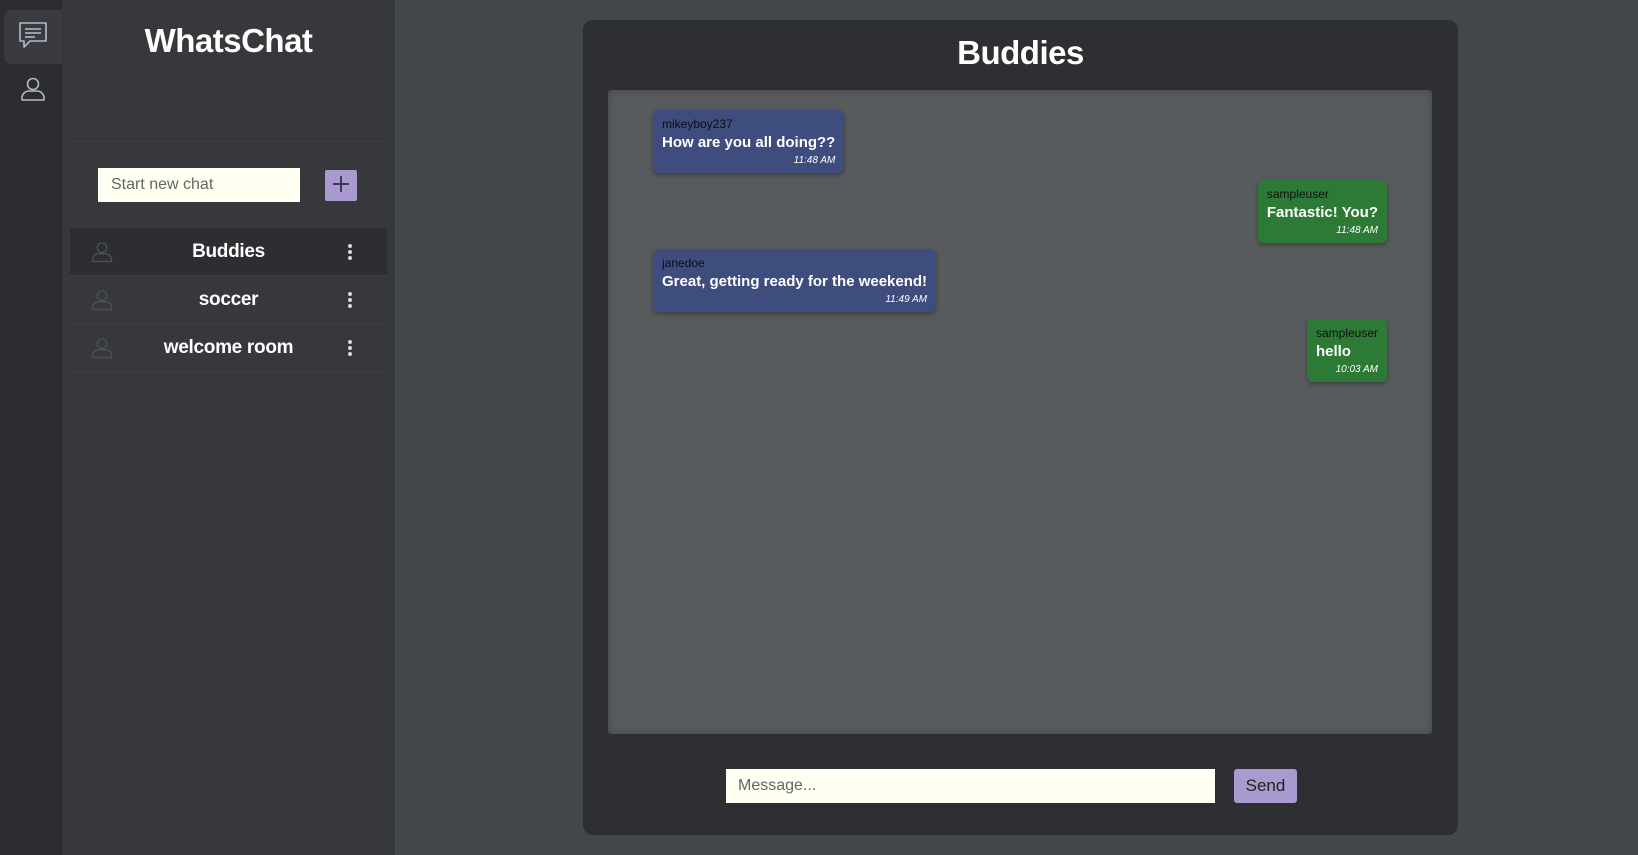 This screenshot has height=855, width=1638. I want to click on profile-icon, so click(33, 91).